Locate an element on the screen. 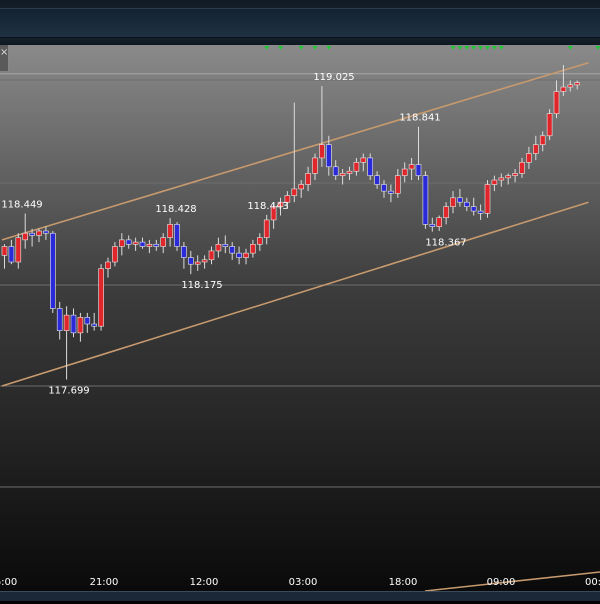  price-label: 118.443 is located at coordinates (267, 206).